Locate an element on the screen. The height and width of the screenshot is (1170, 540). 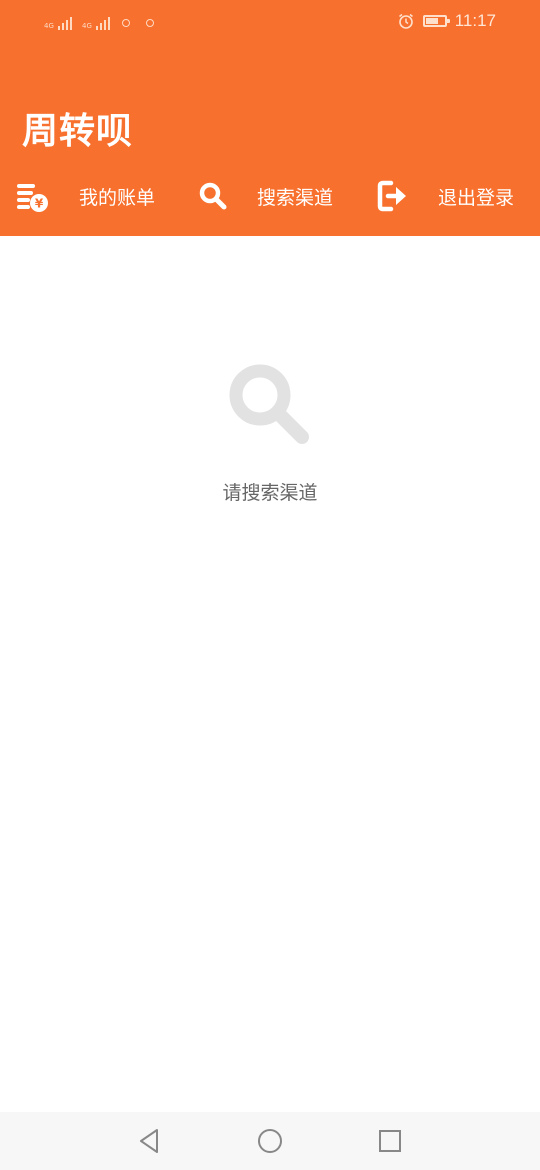
signal-indicators: 4G 4G is located at coordinates (99, 20).